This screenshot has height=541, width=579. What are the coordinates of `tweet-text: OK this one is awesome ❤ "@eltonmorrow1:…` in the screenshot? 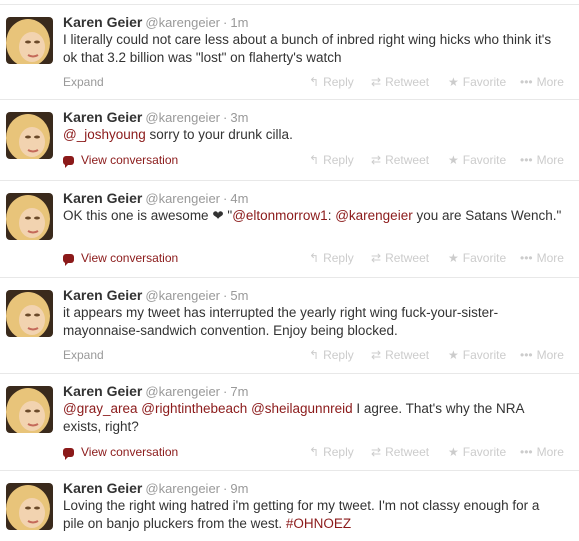 It's located at (313, 216).